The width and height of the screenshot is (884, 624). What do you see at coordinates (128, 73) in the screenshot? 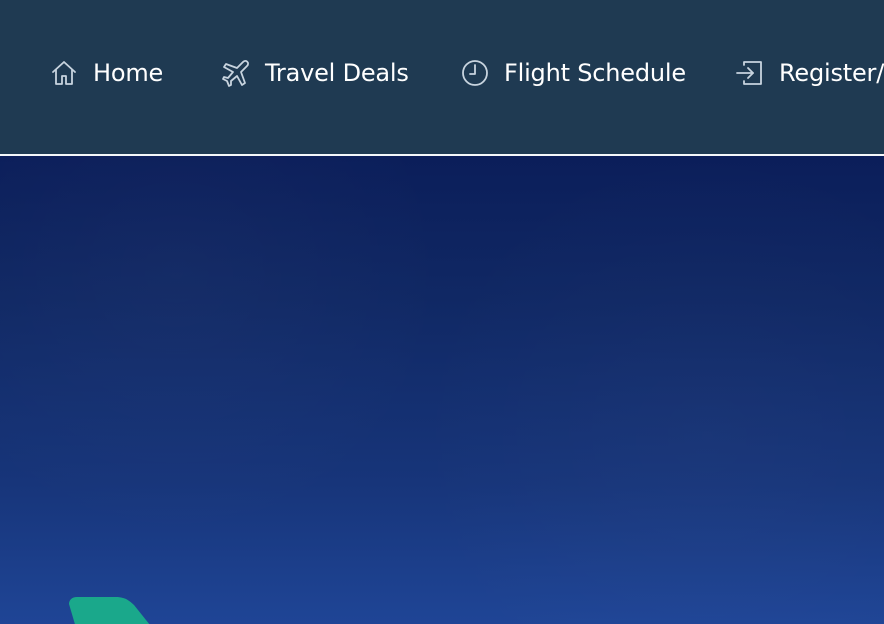
I see `nav-home-label: Home` at bounding box center [128, 73].